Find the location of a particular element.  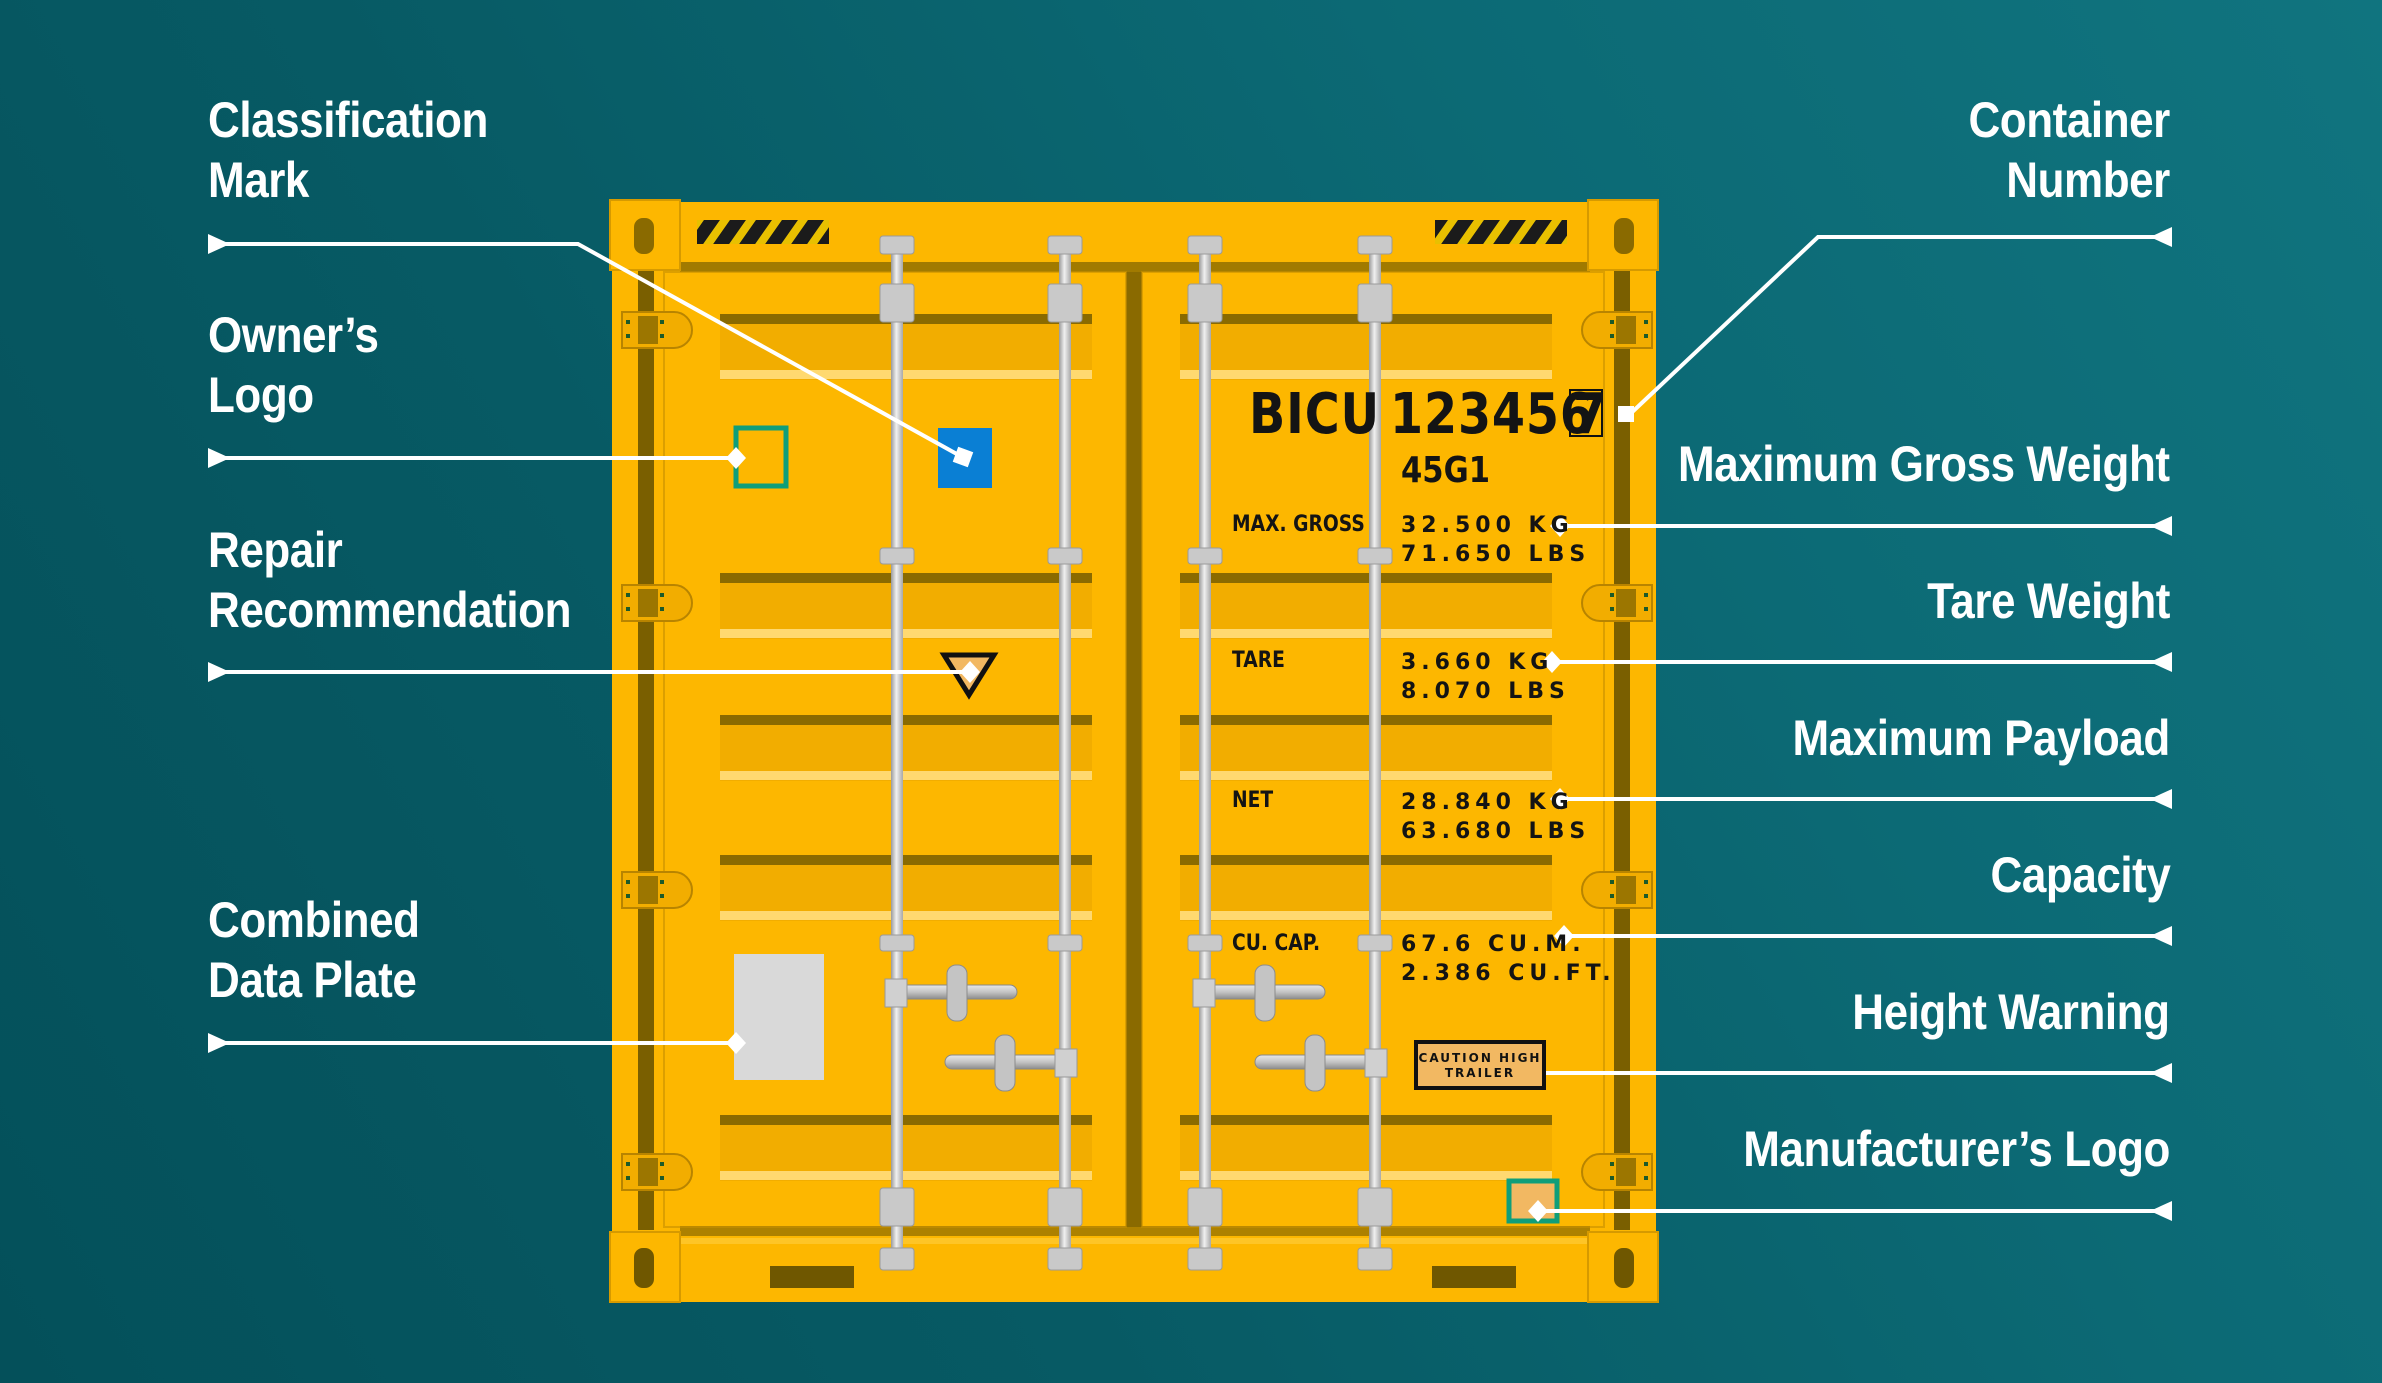

label-line: Owner’s is located at coordinates (293, 335).